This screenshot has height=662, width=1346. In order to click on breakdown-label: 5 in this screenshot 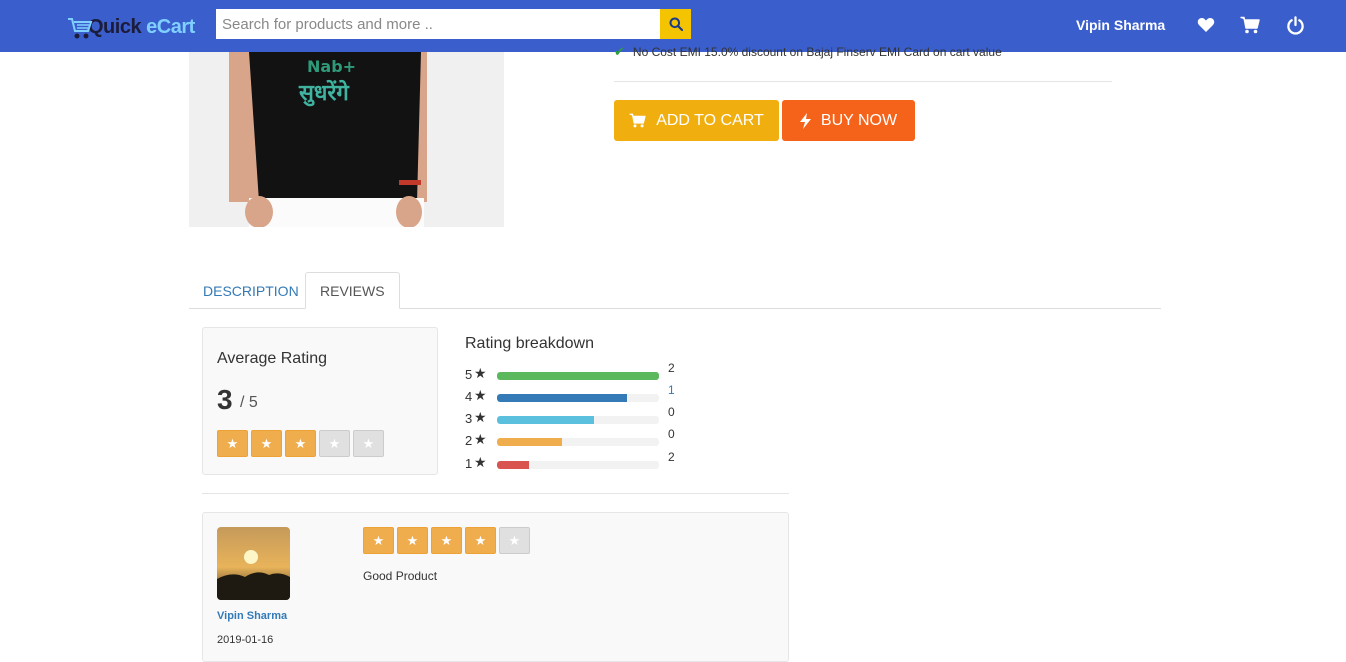, I will do `click(469, 374)`.